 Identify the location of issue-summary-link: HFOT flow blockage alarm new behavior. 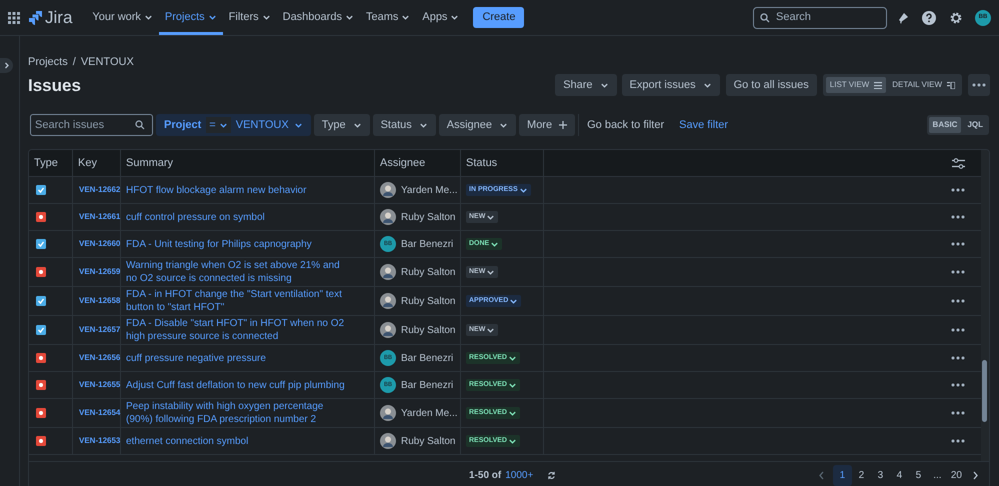
(216, 190).